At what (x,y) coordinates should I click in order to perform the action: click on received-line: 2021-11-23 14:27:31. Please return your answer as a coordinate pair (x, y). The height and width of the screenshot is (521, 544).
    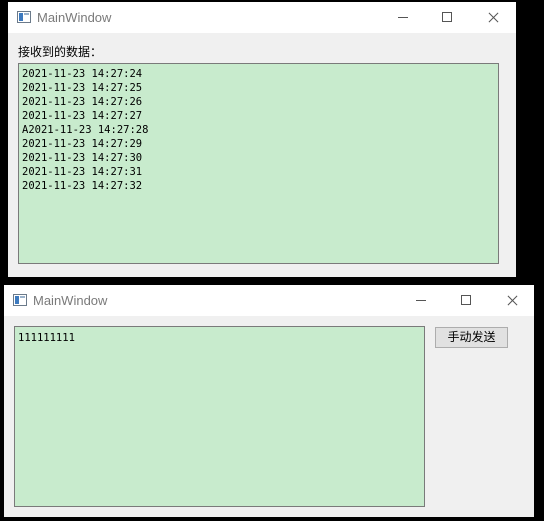
    Looking at the image, I should click on (82, 172).